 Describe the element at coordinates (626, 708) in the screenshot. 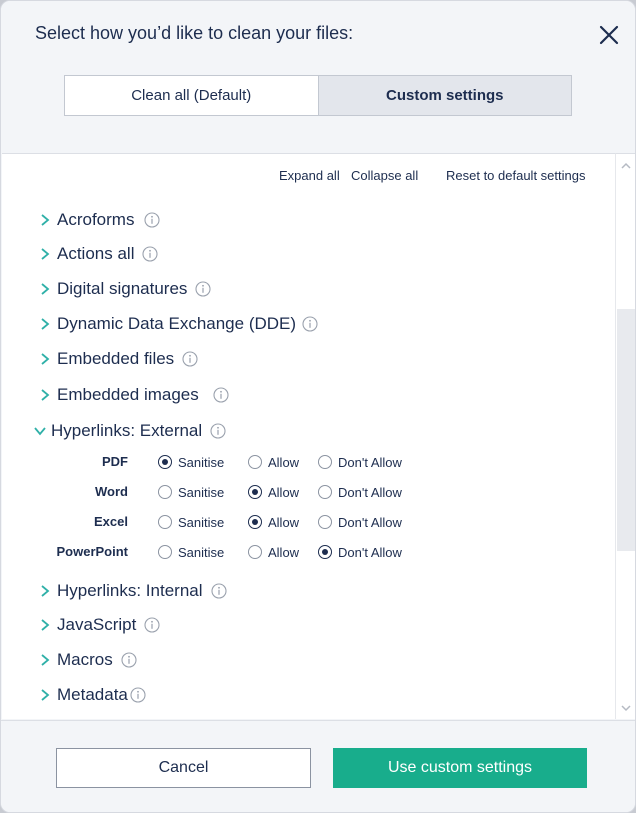

I see `scroll-down-icon` at that location.